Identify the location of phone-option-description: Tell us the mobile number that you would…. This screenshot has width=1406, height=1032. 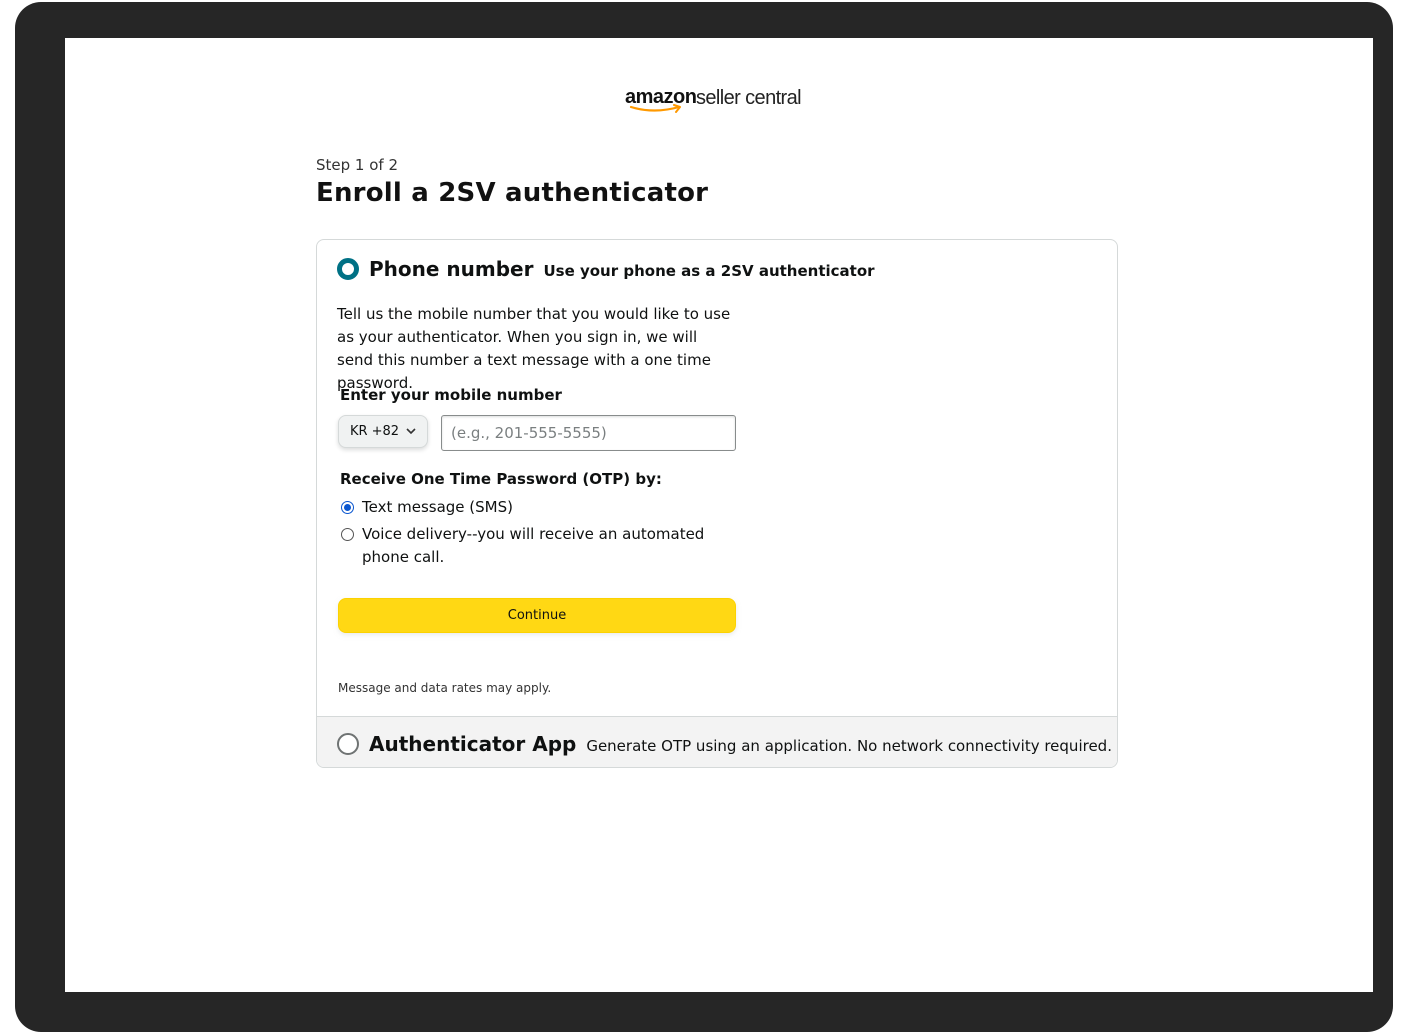
(534, 348).